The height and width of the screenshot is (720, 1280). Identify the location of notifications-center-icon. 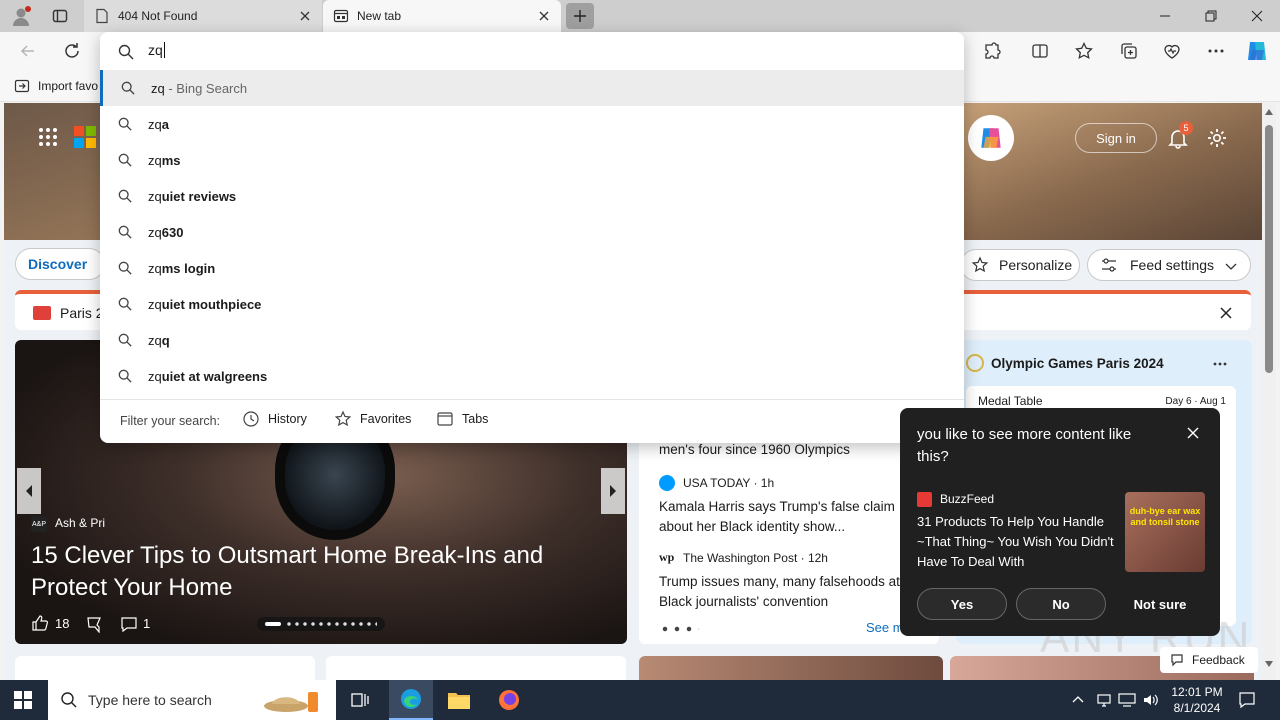
(1247, 700).